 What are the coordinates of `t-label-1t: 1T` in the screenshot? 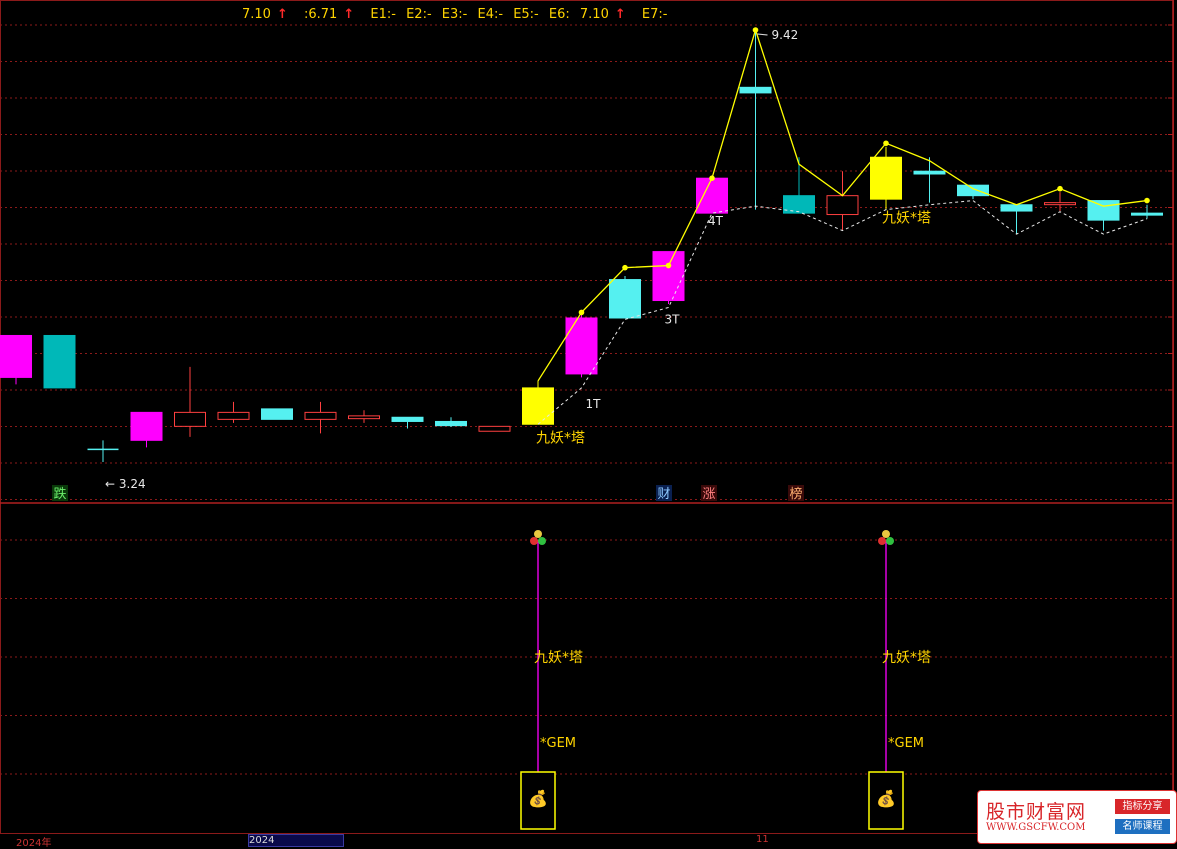 It's located at (594, 404).